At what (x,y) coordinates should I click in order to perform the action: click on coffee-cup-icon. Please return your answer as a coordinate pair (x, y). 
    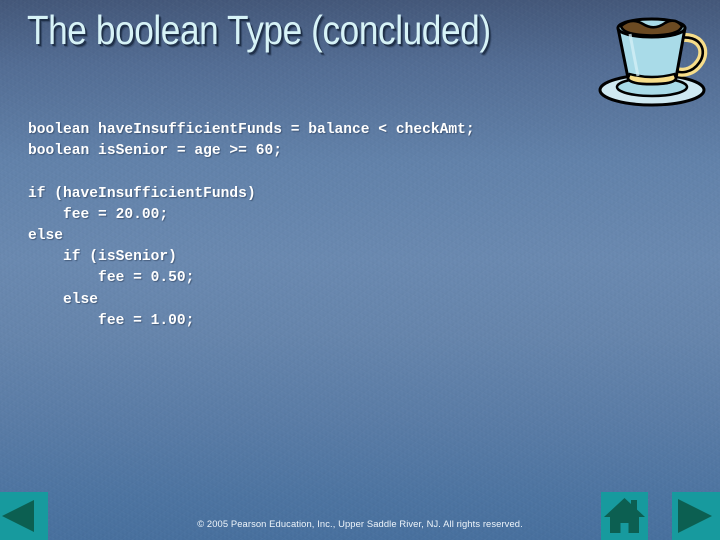
    Looking at the image, I should click on (653, 56).